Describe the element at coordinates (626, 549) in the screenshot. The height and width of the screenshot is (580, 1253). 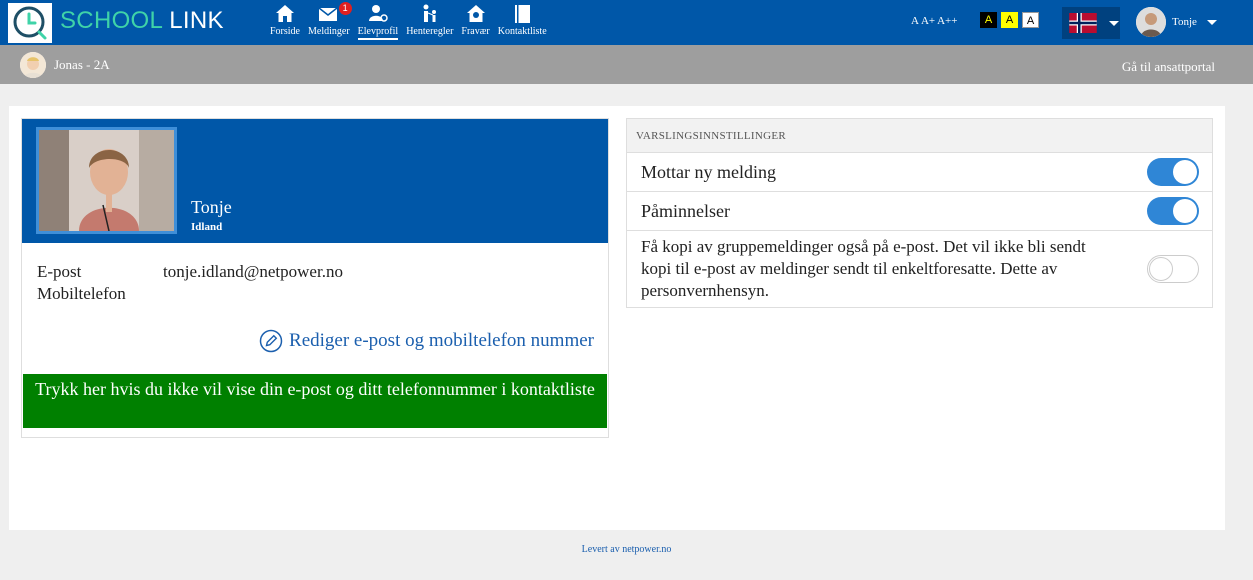
I see `footer-credit: Levert av netpower.no` at that location.